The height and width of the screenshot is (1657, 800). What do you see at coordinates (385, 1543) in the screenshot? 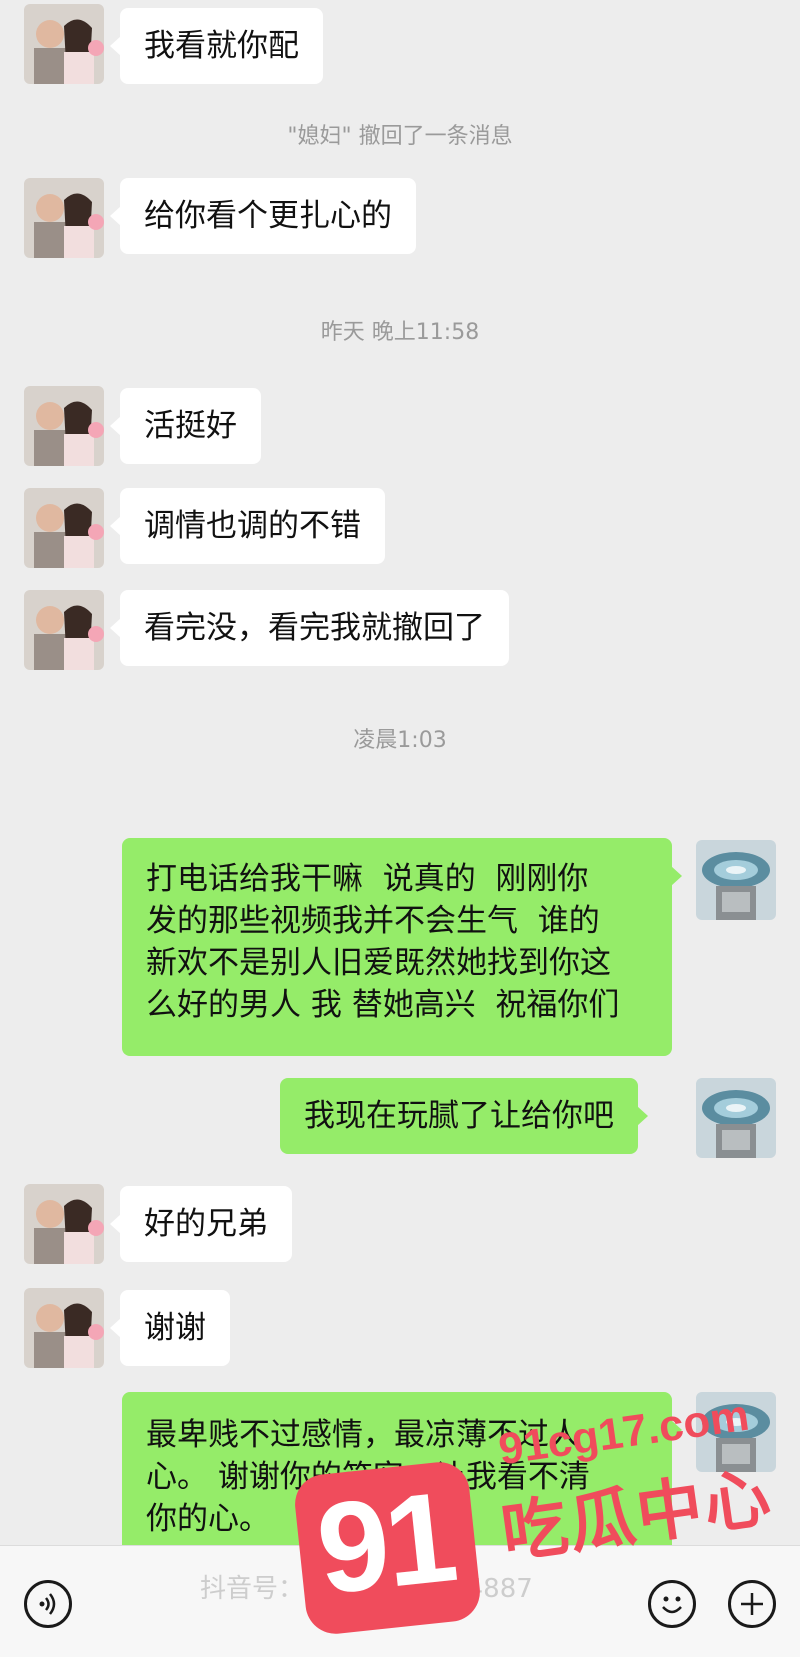
I see `site-logo-number: 91` at bounding box center [385, 1543].